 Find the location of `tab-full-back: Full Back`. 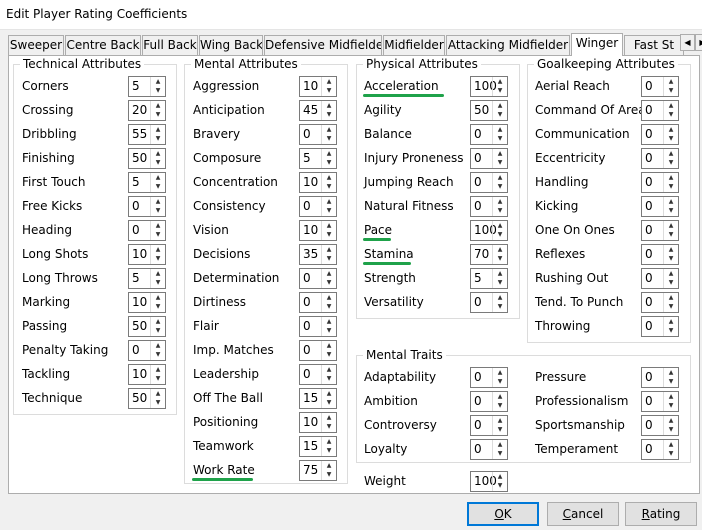

tab-full-back: Full Back is located at coordinates (170, 45).